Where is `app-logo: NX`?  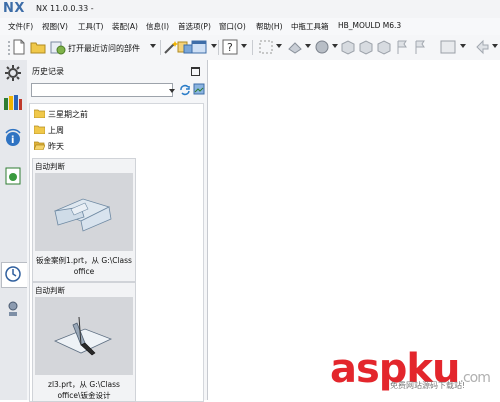 app-logo: NX is located at coordinates (14, 8).